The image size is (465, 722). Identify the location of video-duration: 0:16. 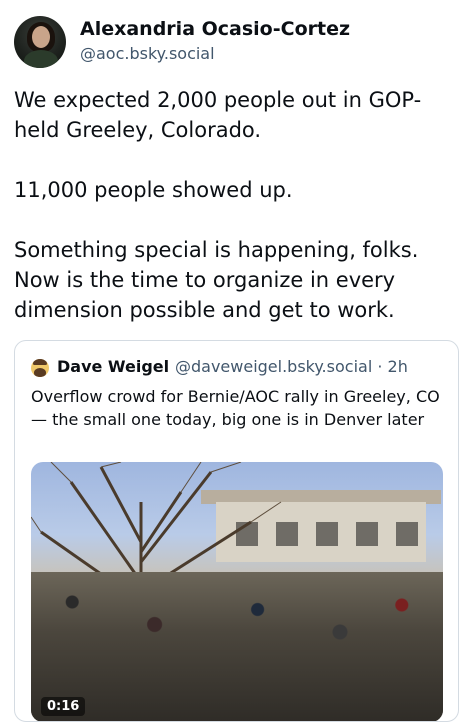
(63, 706).